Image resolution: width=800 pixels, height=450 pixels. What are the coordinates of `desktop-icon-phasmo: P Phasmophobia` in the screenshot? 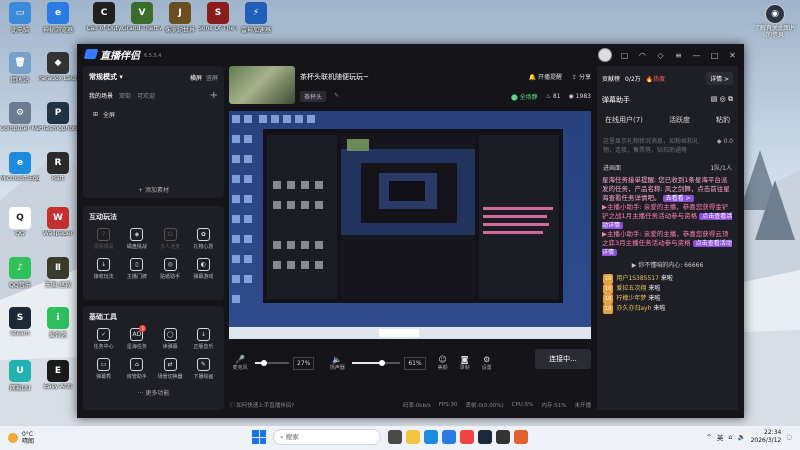 It's located at (58, 117).